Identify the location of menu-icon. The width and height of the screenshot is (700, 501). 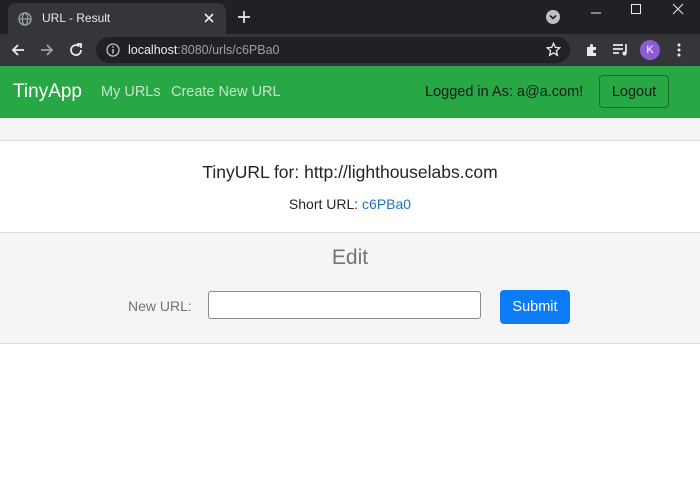
(679, 50).